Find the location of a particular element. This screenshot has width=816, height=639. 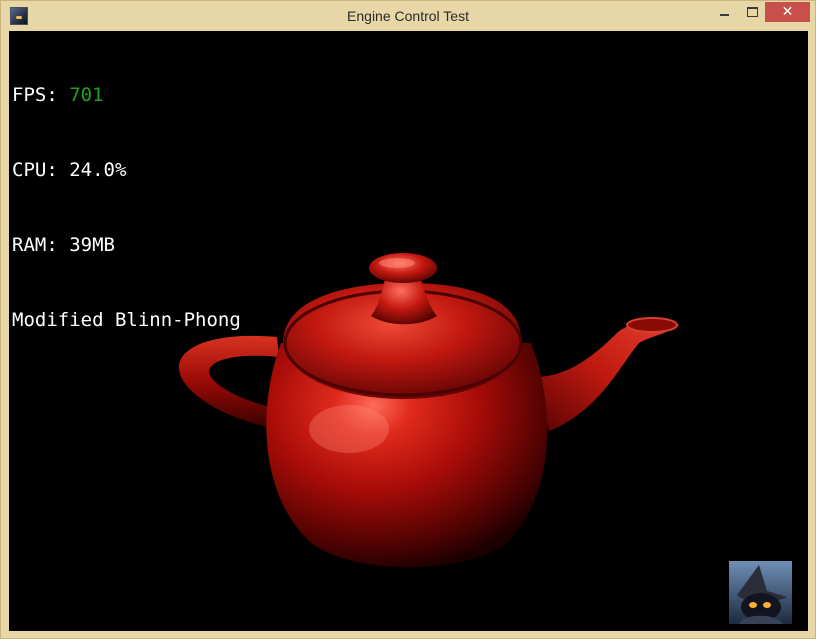

fps-value: 701 is located at coordinates (86, 95).